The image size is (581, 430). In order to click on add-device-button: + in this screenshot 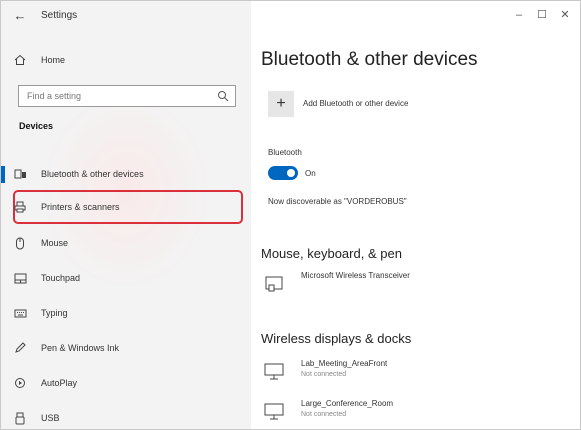, I will do `click(281, 104)`.